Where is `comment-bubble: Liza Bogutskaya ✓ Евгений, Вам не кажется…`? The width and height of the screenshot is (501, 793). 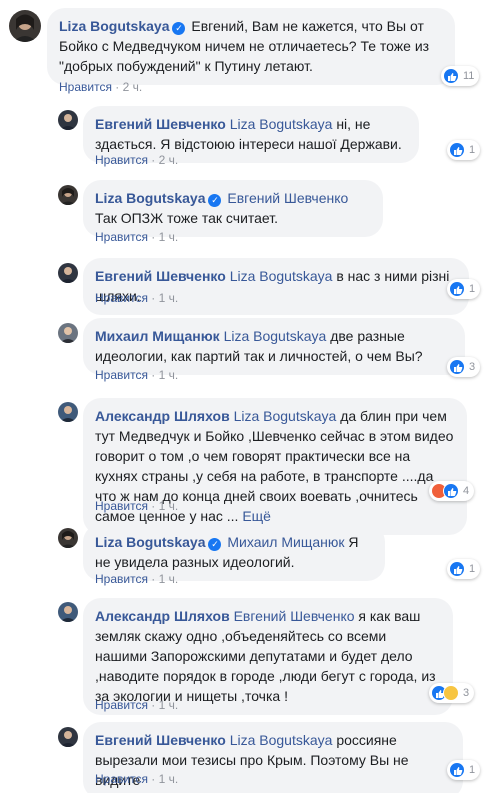
comment-bubble: Liza Bogutskaya ✓ Евгений, Вам не кажется… is located at coordinates (251, 46).